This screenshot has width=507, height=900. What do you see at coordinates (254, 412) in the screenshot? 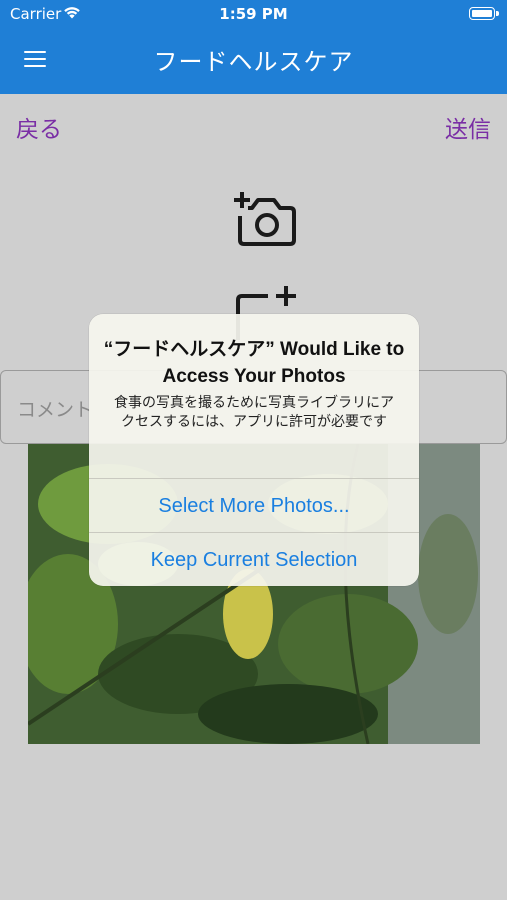
I see `alert-message: 食事の写真を撮るために写真ライブラリにアクセスするには、アプリに許可が必要です` at bounding box center [254, 412].